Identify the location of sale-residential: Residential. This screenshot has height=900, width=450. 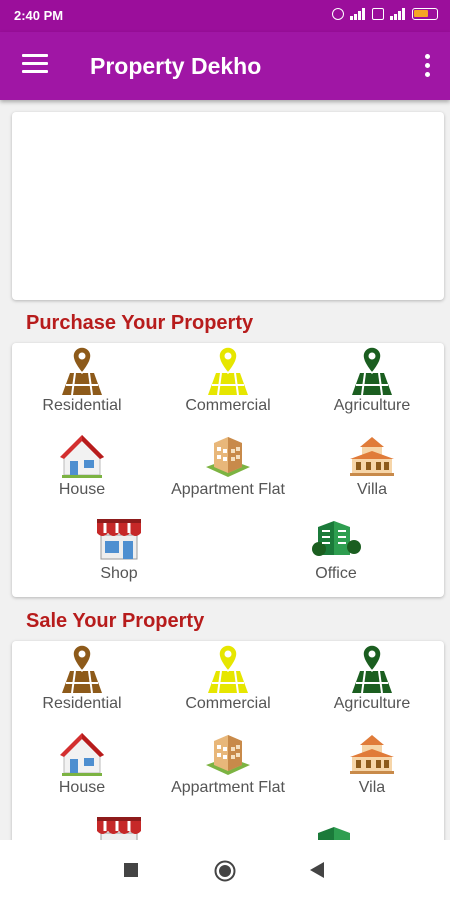
(82, 678).